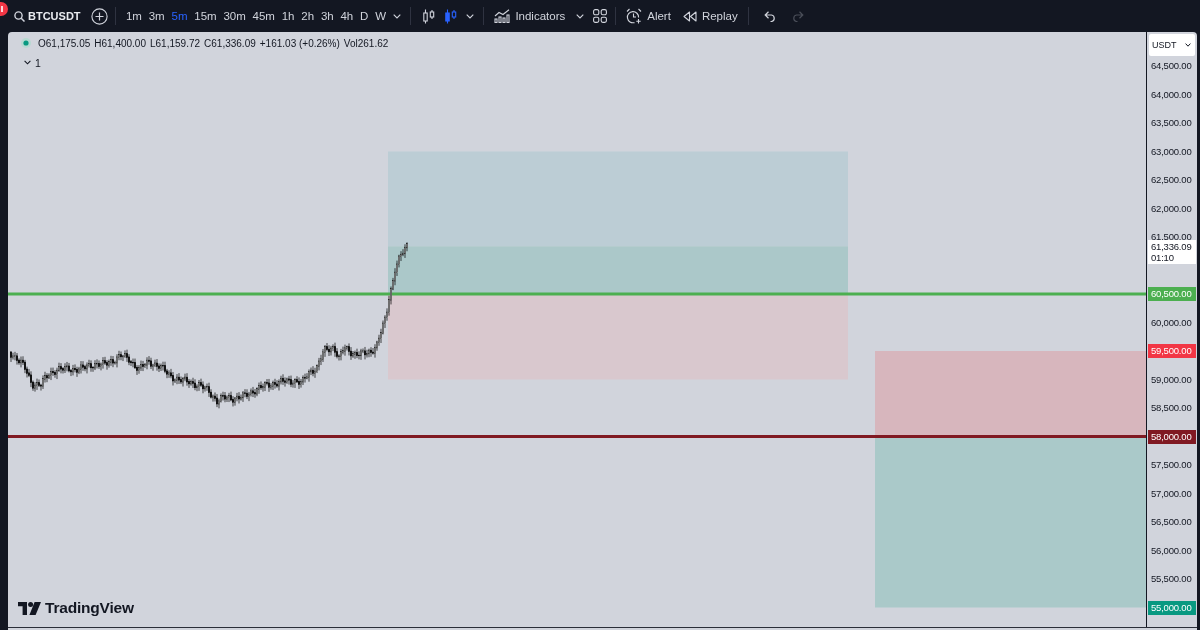  Describe the element at coordinates (264, 16) in the screenshot. I see `interval-button: 45m` at that location.